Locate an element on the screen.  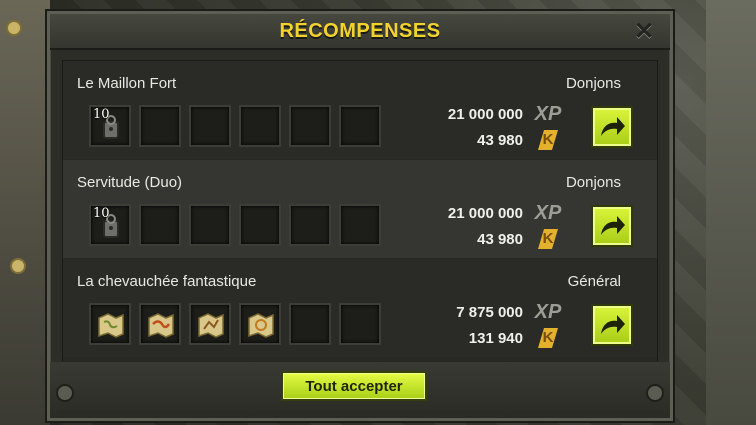
reward-values: 7 875 000 XP 131 940 K is located at coordinates (509, 325).